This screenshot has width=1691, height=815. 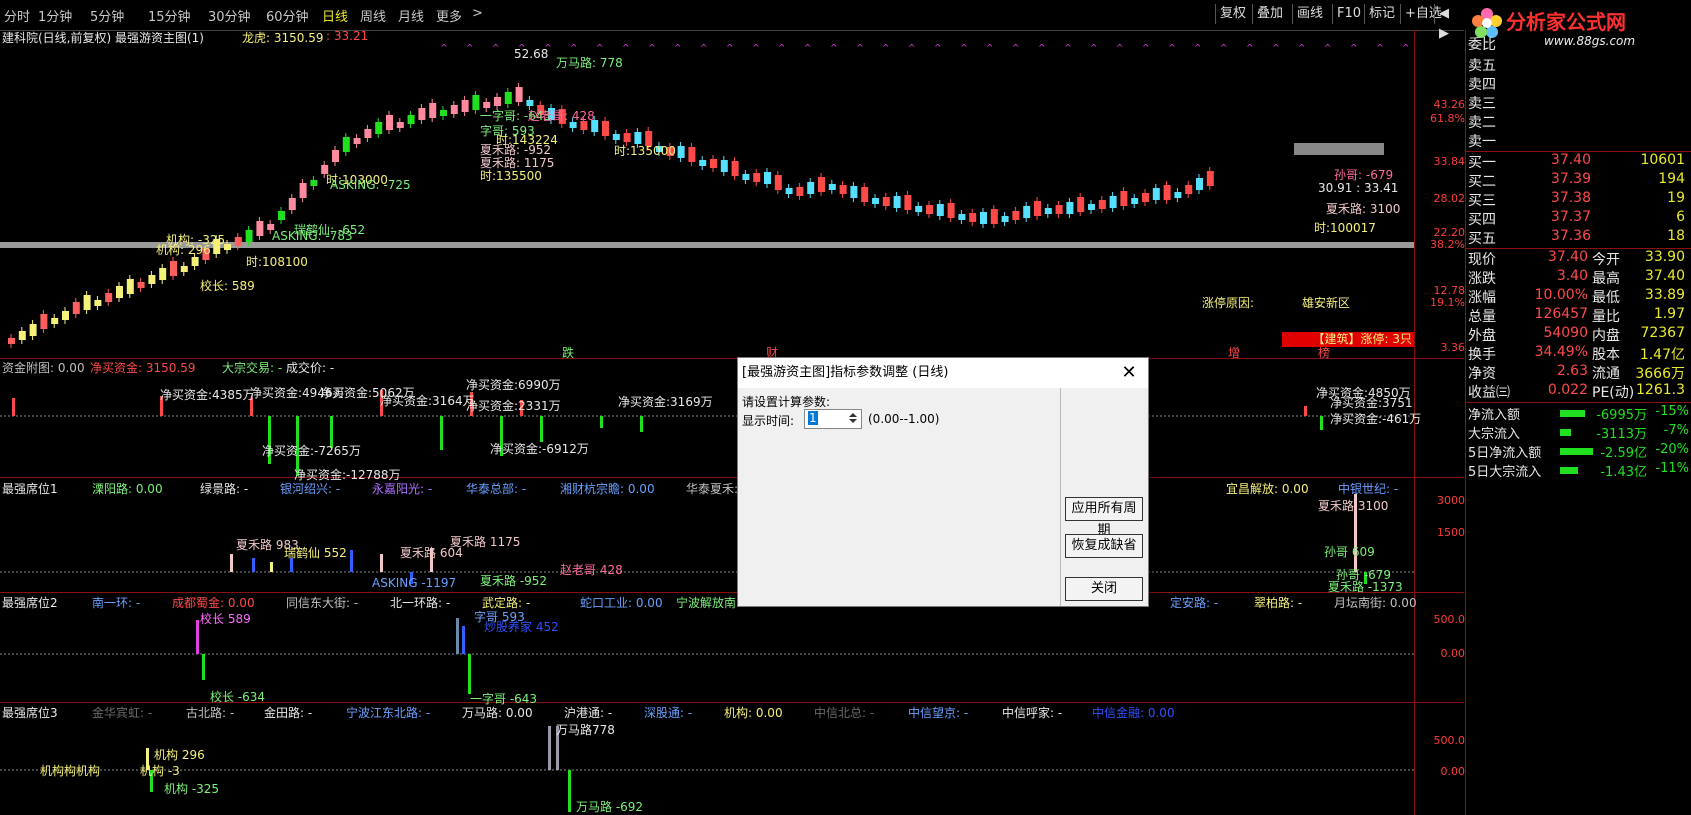 I want to click on restore-default-button: 恢复成缺省, so click(x=1104, y=546).